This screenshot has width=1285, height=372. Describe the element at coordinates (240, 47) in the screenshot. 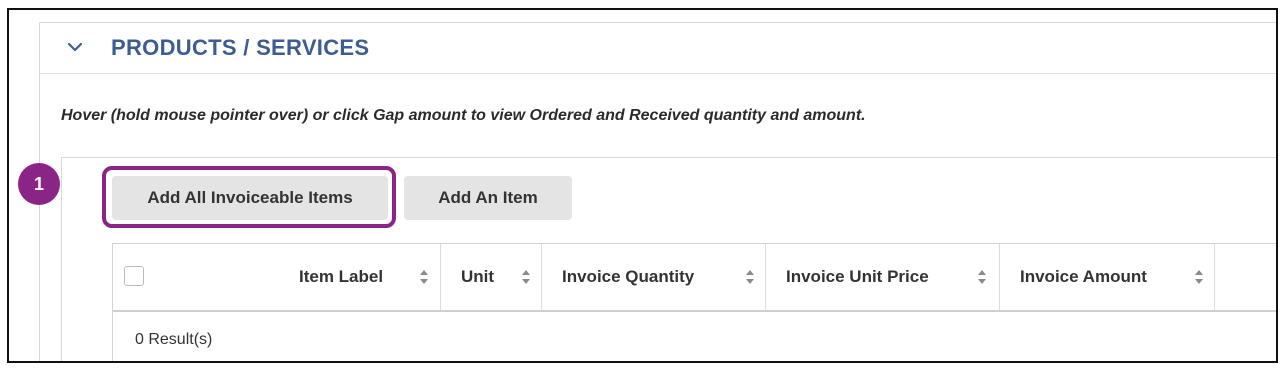

I see `panel-title: PRODUCTS / SERVICES` at that location.